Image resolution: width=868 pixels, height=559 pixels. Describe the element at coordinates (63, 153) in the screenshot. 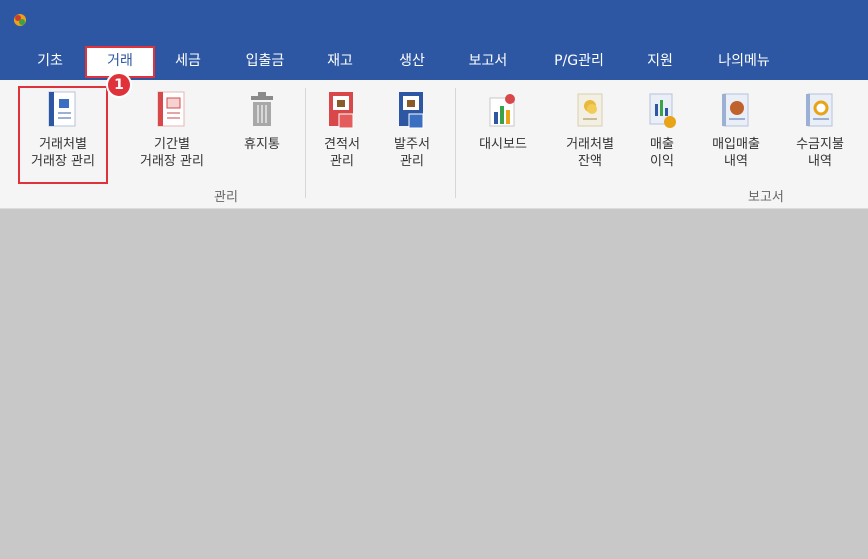

I see `client-ledger-label: 거래처별 거래장 관리` at that location.